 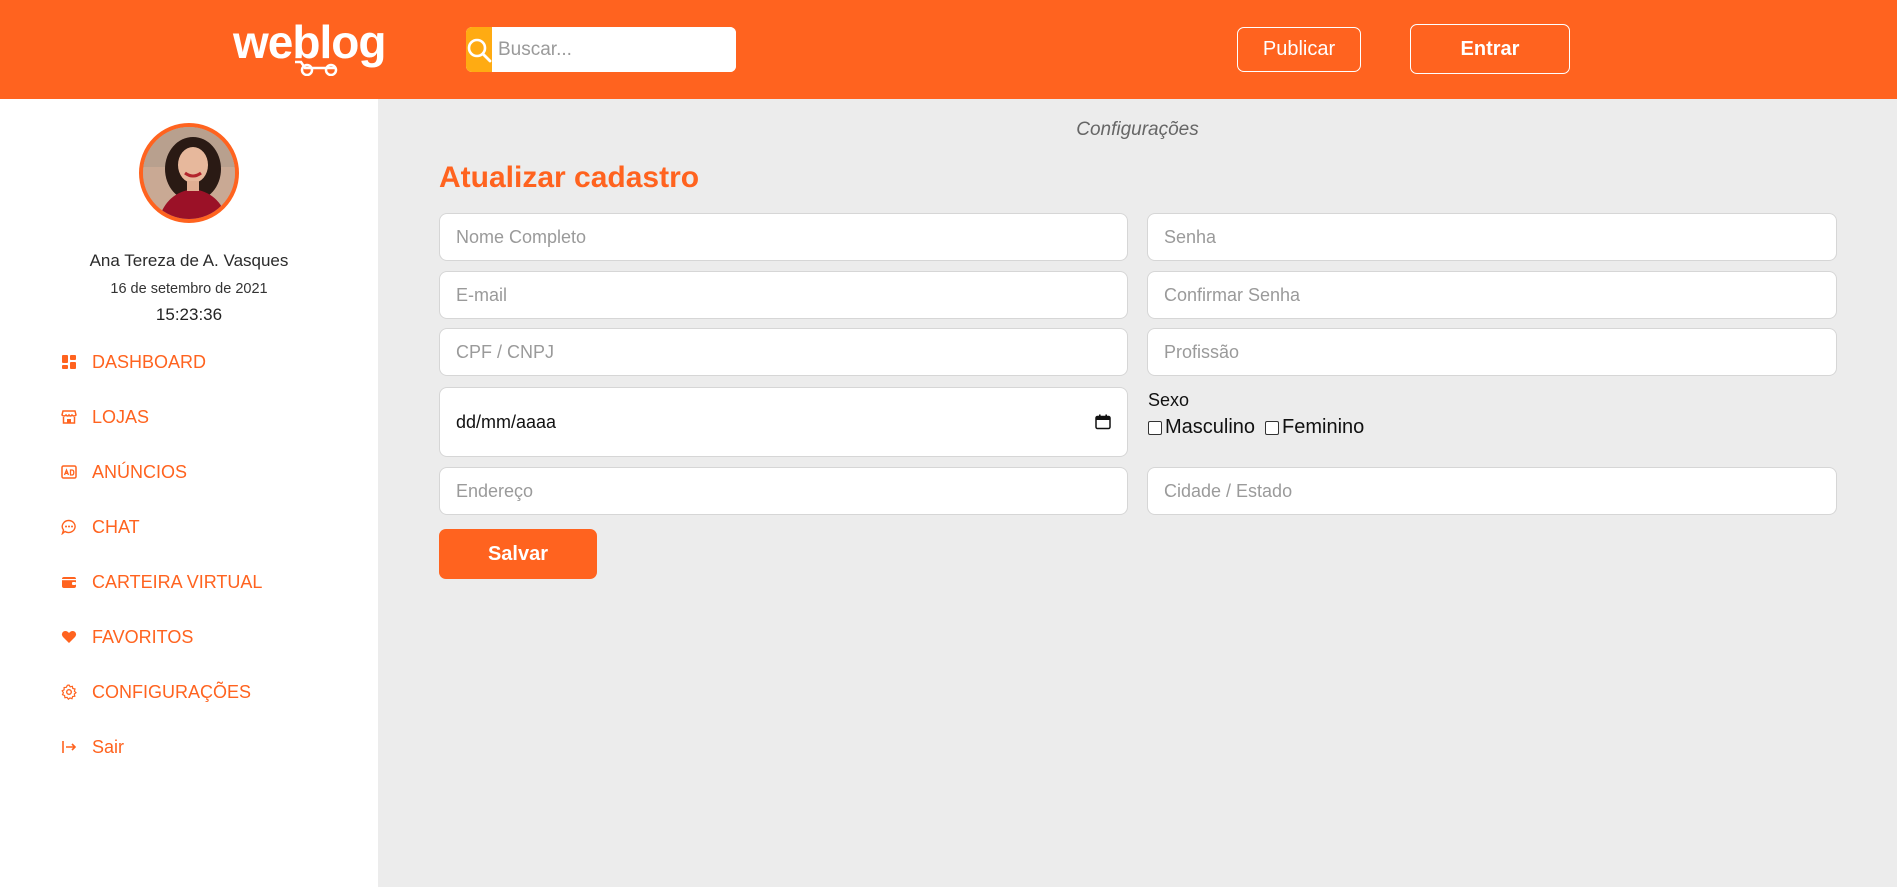 I want to click on breadcrumb: Configurações, so click(x=1137, y=129).